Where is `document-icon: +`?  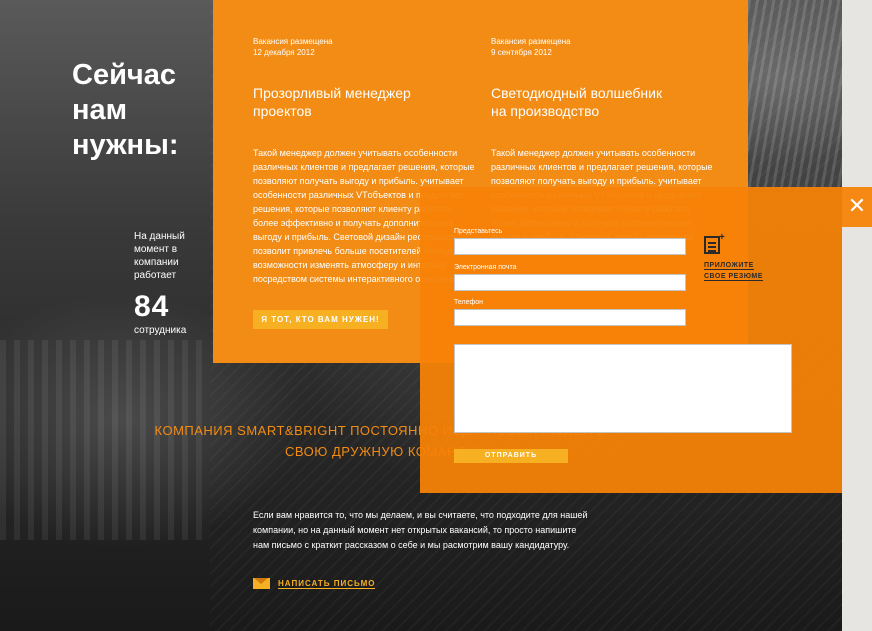
document-icon: + is located at coordinates (714, 243).